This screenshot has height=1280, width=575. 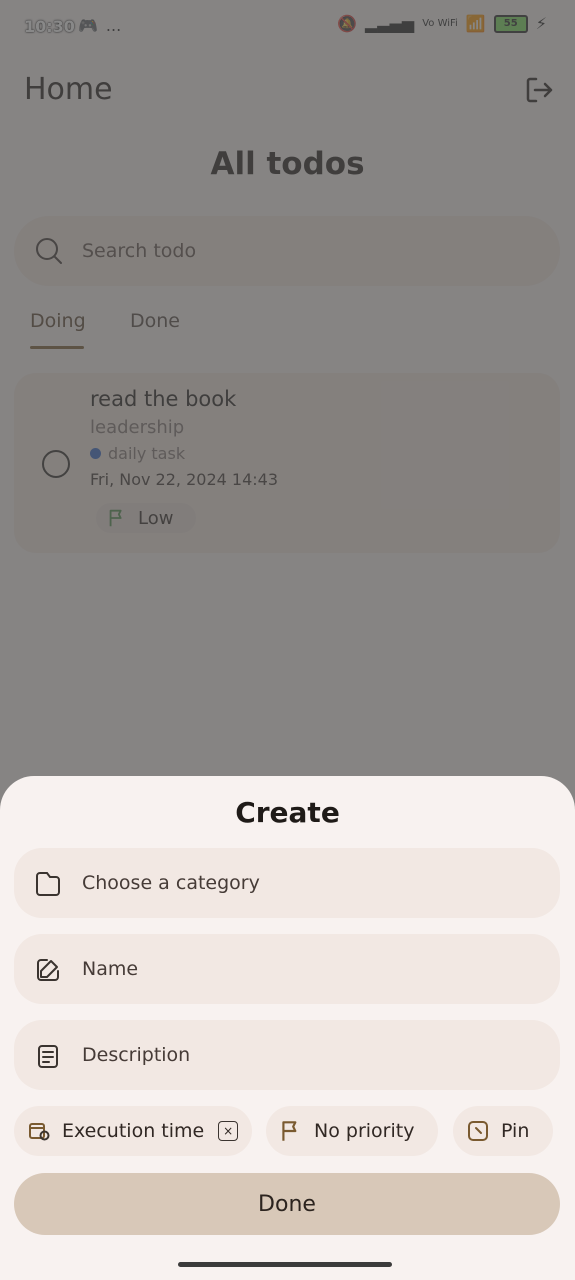 I want to click on pin-chip: Pin, so click(x=503, y=1131).